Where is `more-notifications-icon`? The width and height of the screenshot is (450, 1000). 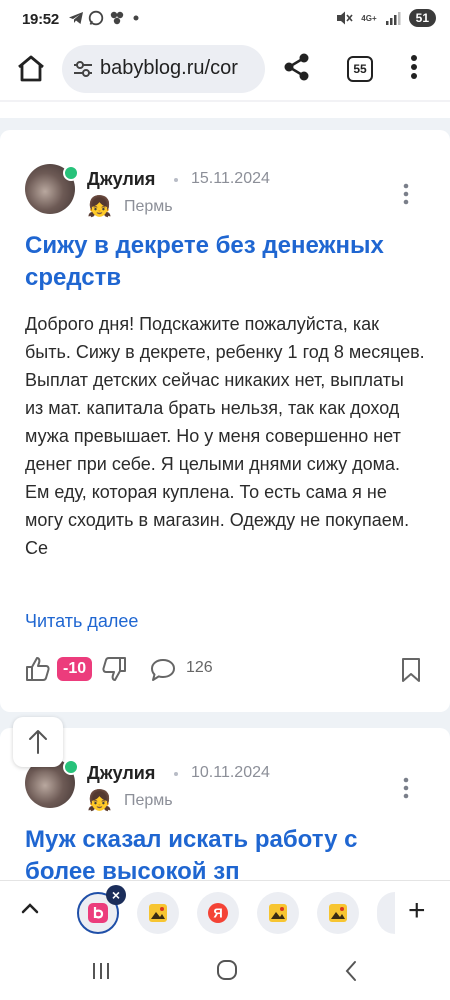
more-notifications-icon is located at coordinates (136, 18).